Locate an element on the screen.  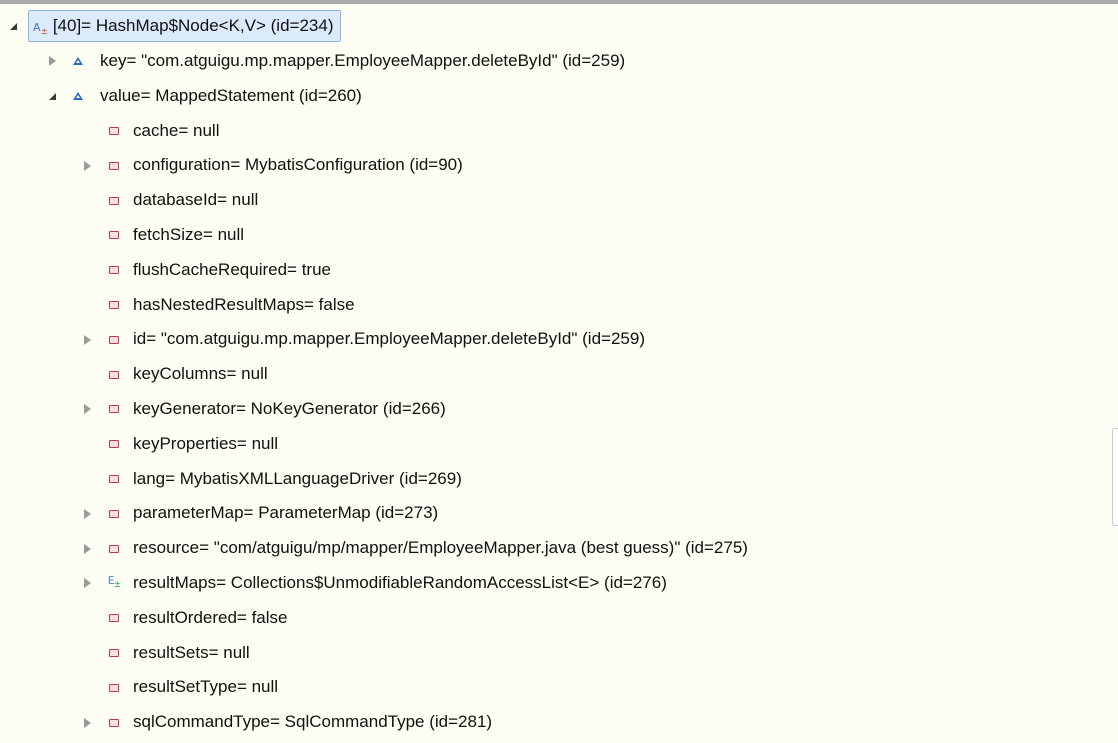
tree-node-label: keyColumns= null is located at coordinates (200, 374).